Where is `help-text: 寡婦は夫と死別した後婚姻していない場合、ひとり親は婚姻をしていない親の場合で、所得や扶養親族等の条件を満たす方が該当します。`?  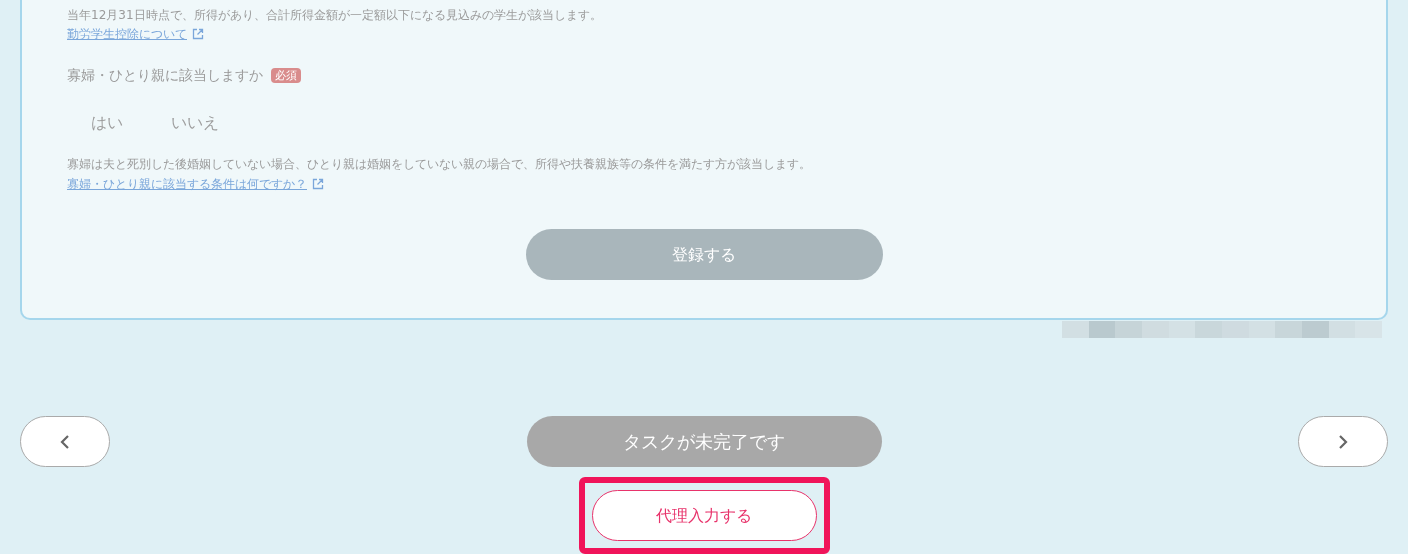 help-text: 寡婦は夫と死別した後婚姻していない場合、ひとり親は婚姻をしていない親の場合で、所得や扶養親族等の条件を満たす方が該当します。 is located at coordinates (439, 164).